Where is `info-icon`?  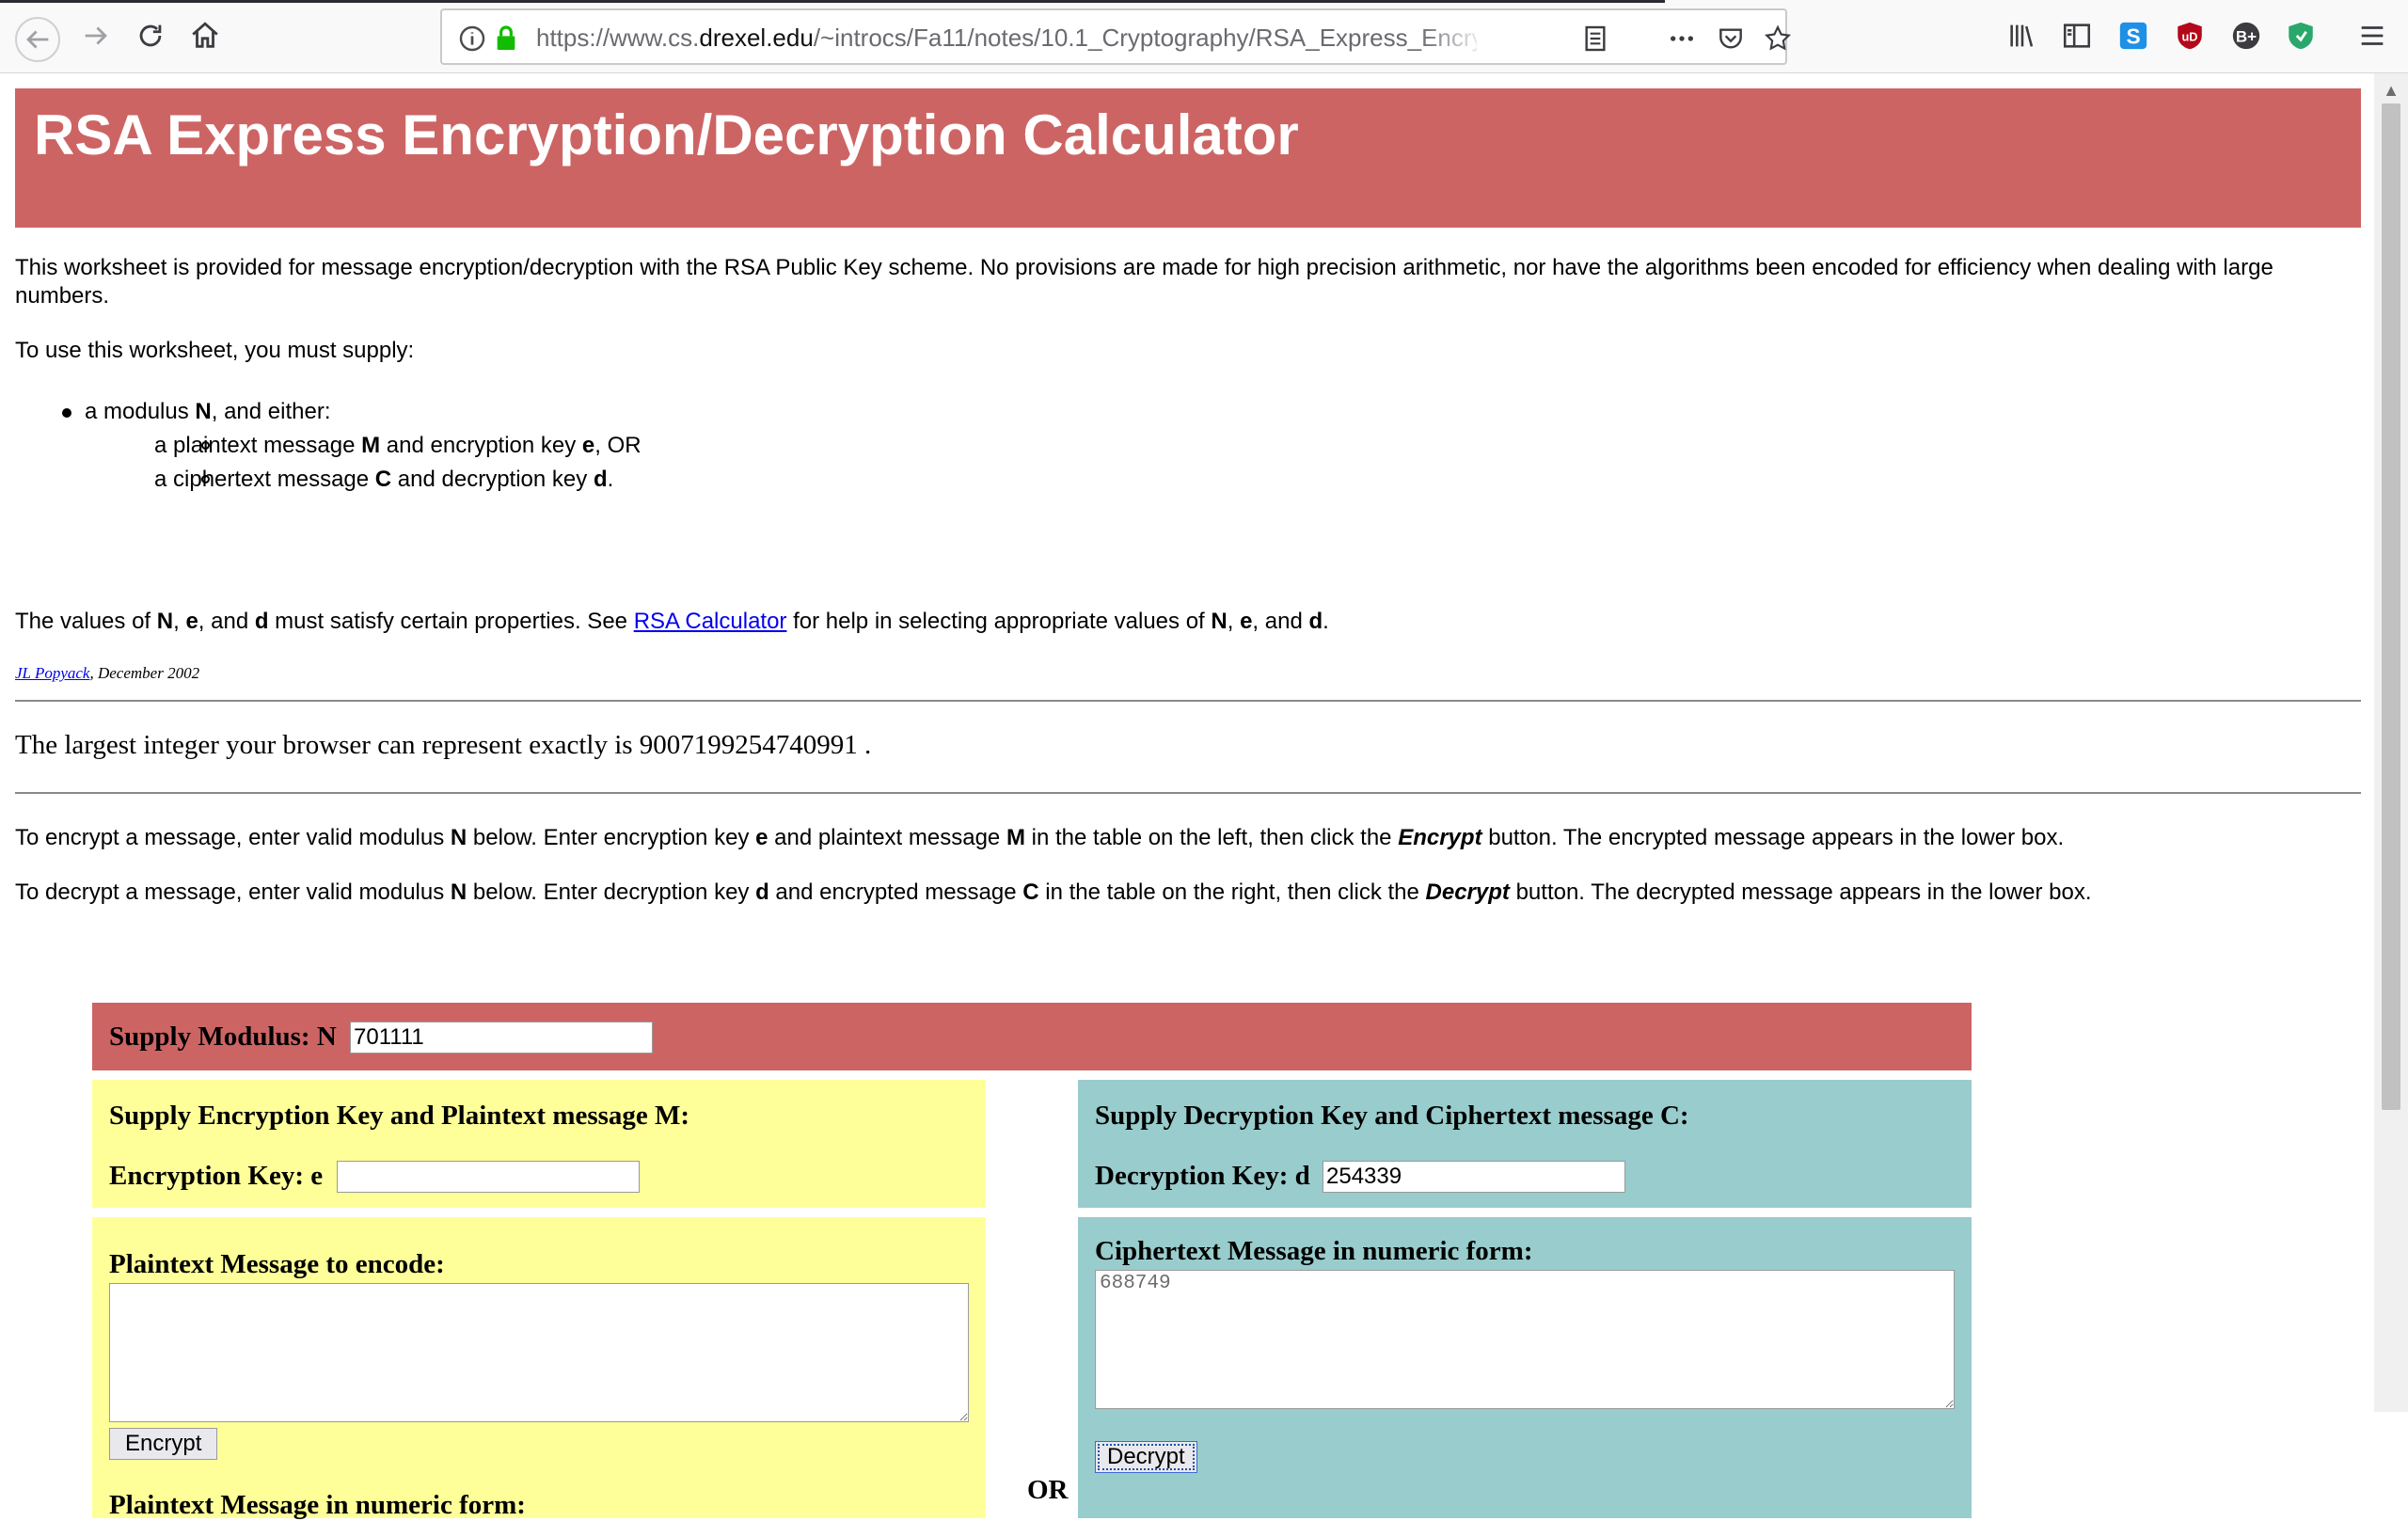 info-icon is located at coordinates (472, 38).